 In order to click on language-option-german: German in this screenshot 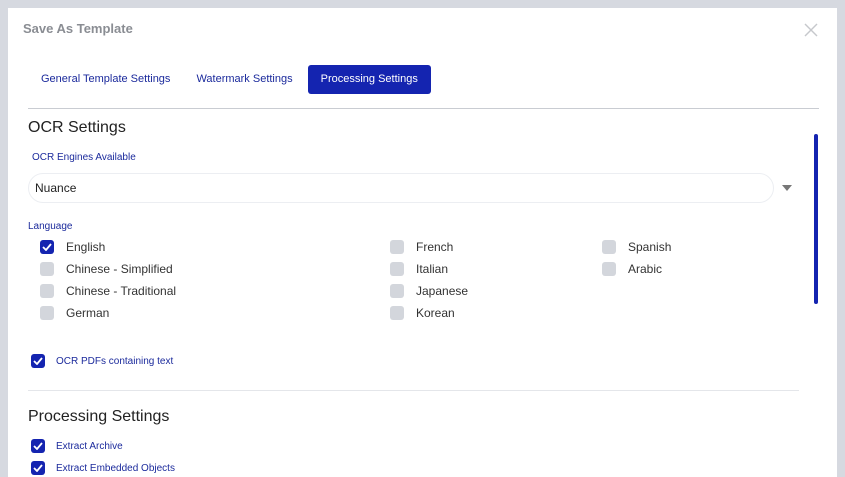, I will do `click(74, 313)`.